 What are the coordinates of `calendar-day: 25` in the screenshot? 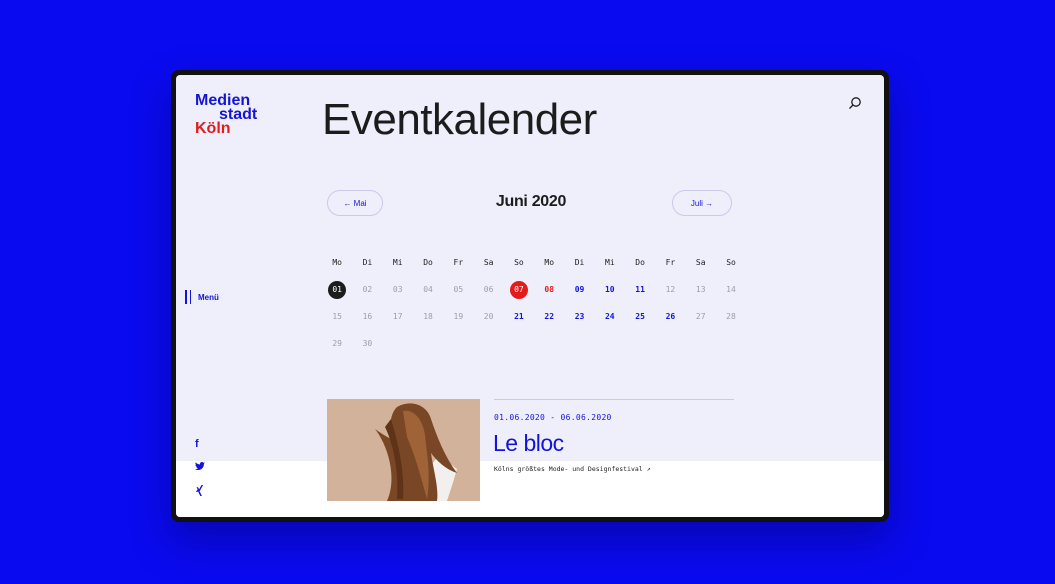 It's located at (640, 317).